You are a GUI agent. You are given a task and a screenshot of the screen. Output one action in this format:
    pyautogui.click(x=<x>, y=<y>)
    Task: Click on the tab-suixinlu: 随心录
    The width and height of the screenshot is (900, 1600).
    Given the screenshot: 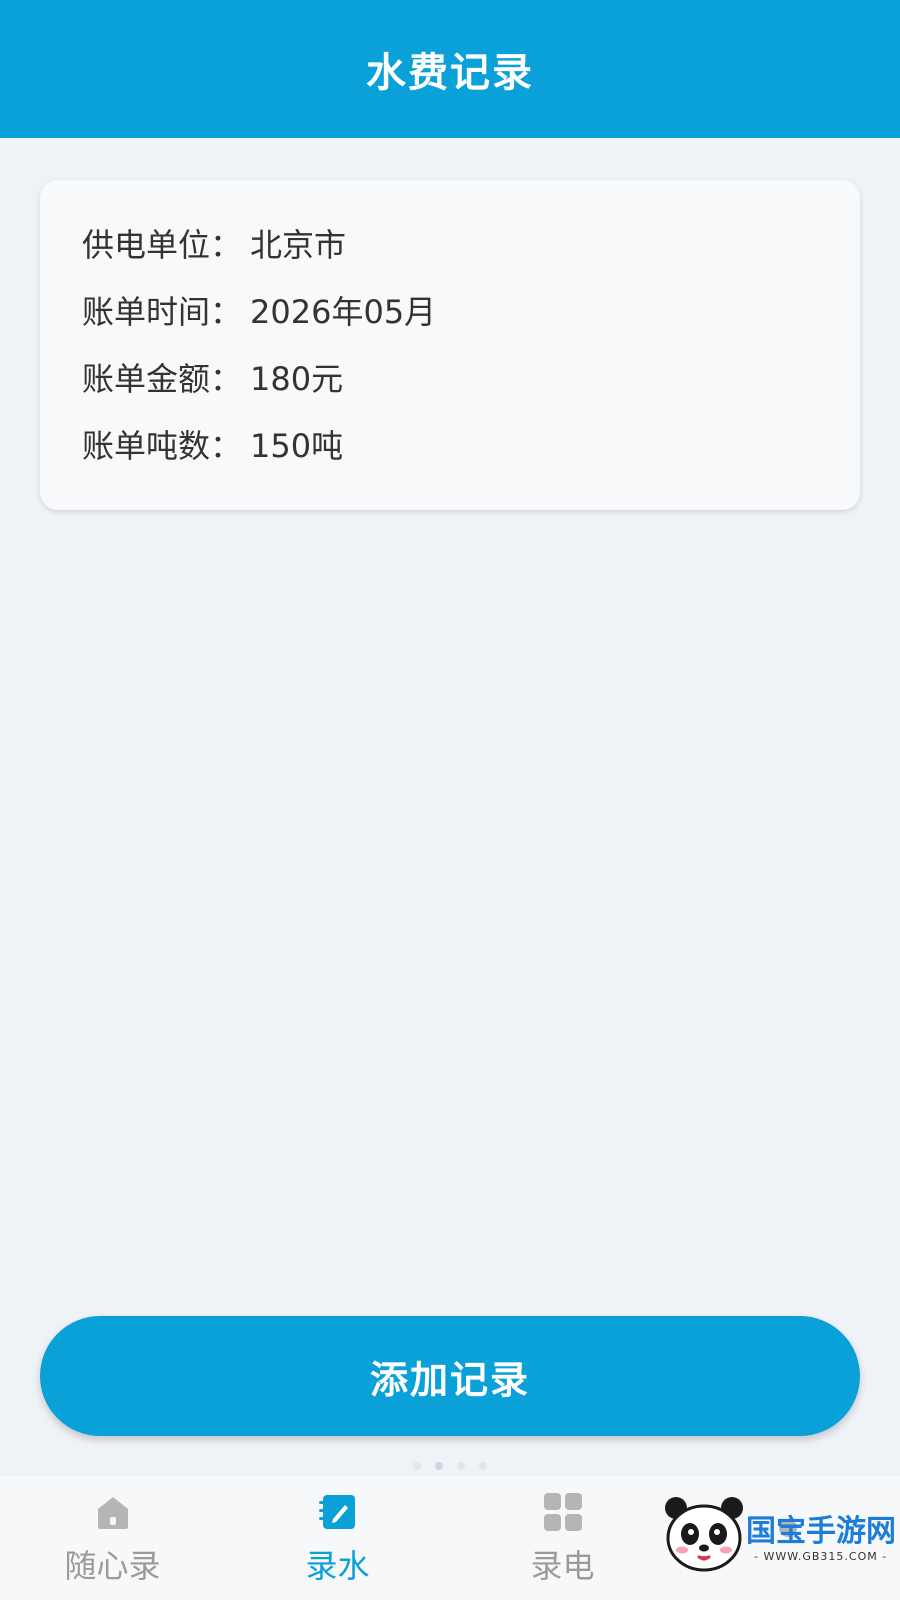 What is the action you would take?
    pyautogui.click(x=112, y=1538)
    